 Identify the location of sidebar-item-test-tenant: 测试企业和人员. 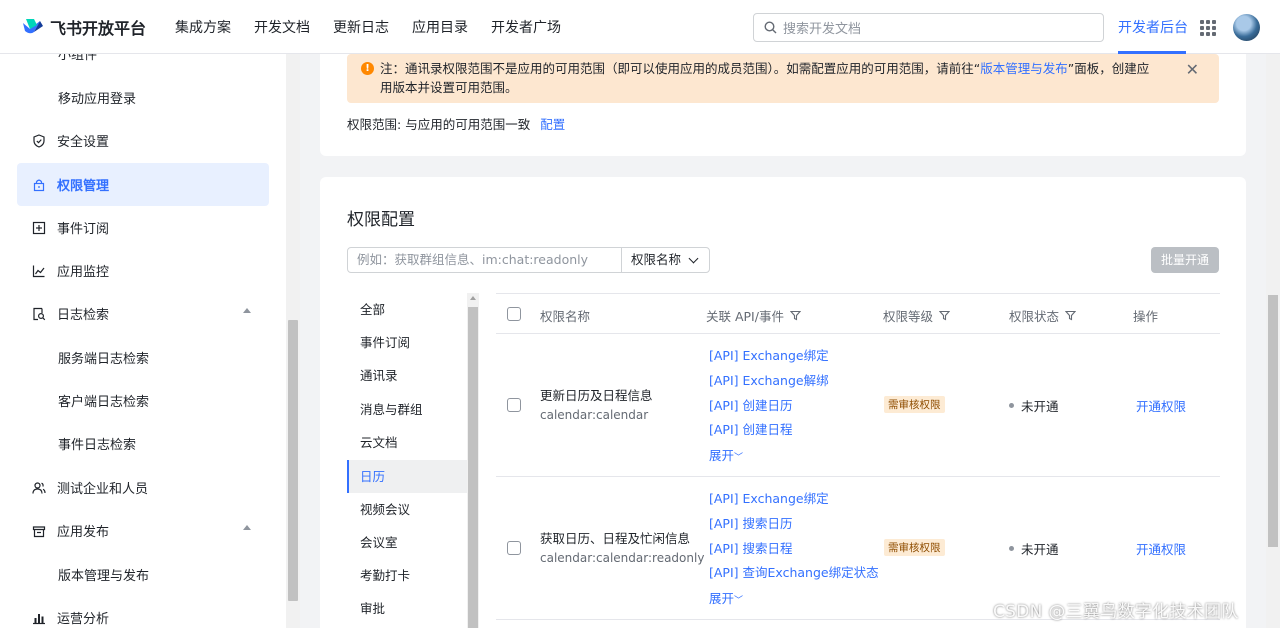
(143, 487).